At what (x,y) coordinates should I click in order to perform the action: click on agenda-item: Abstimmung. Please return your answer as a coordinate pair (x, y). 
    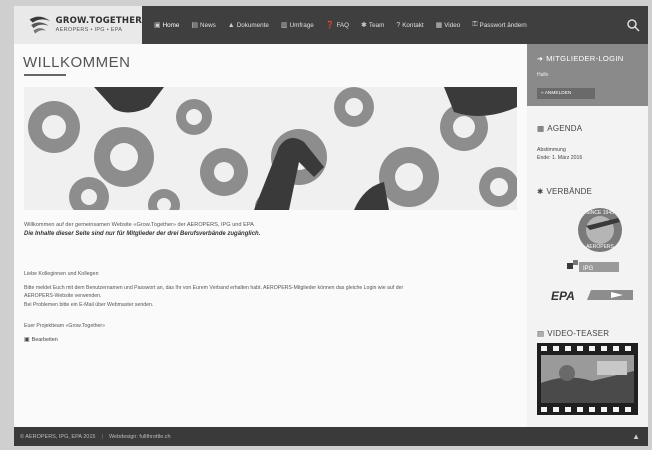
    Looking at the image, I should click on (551, 150).